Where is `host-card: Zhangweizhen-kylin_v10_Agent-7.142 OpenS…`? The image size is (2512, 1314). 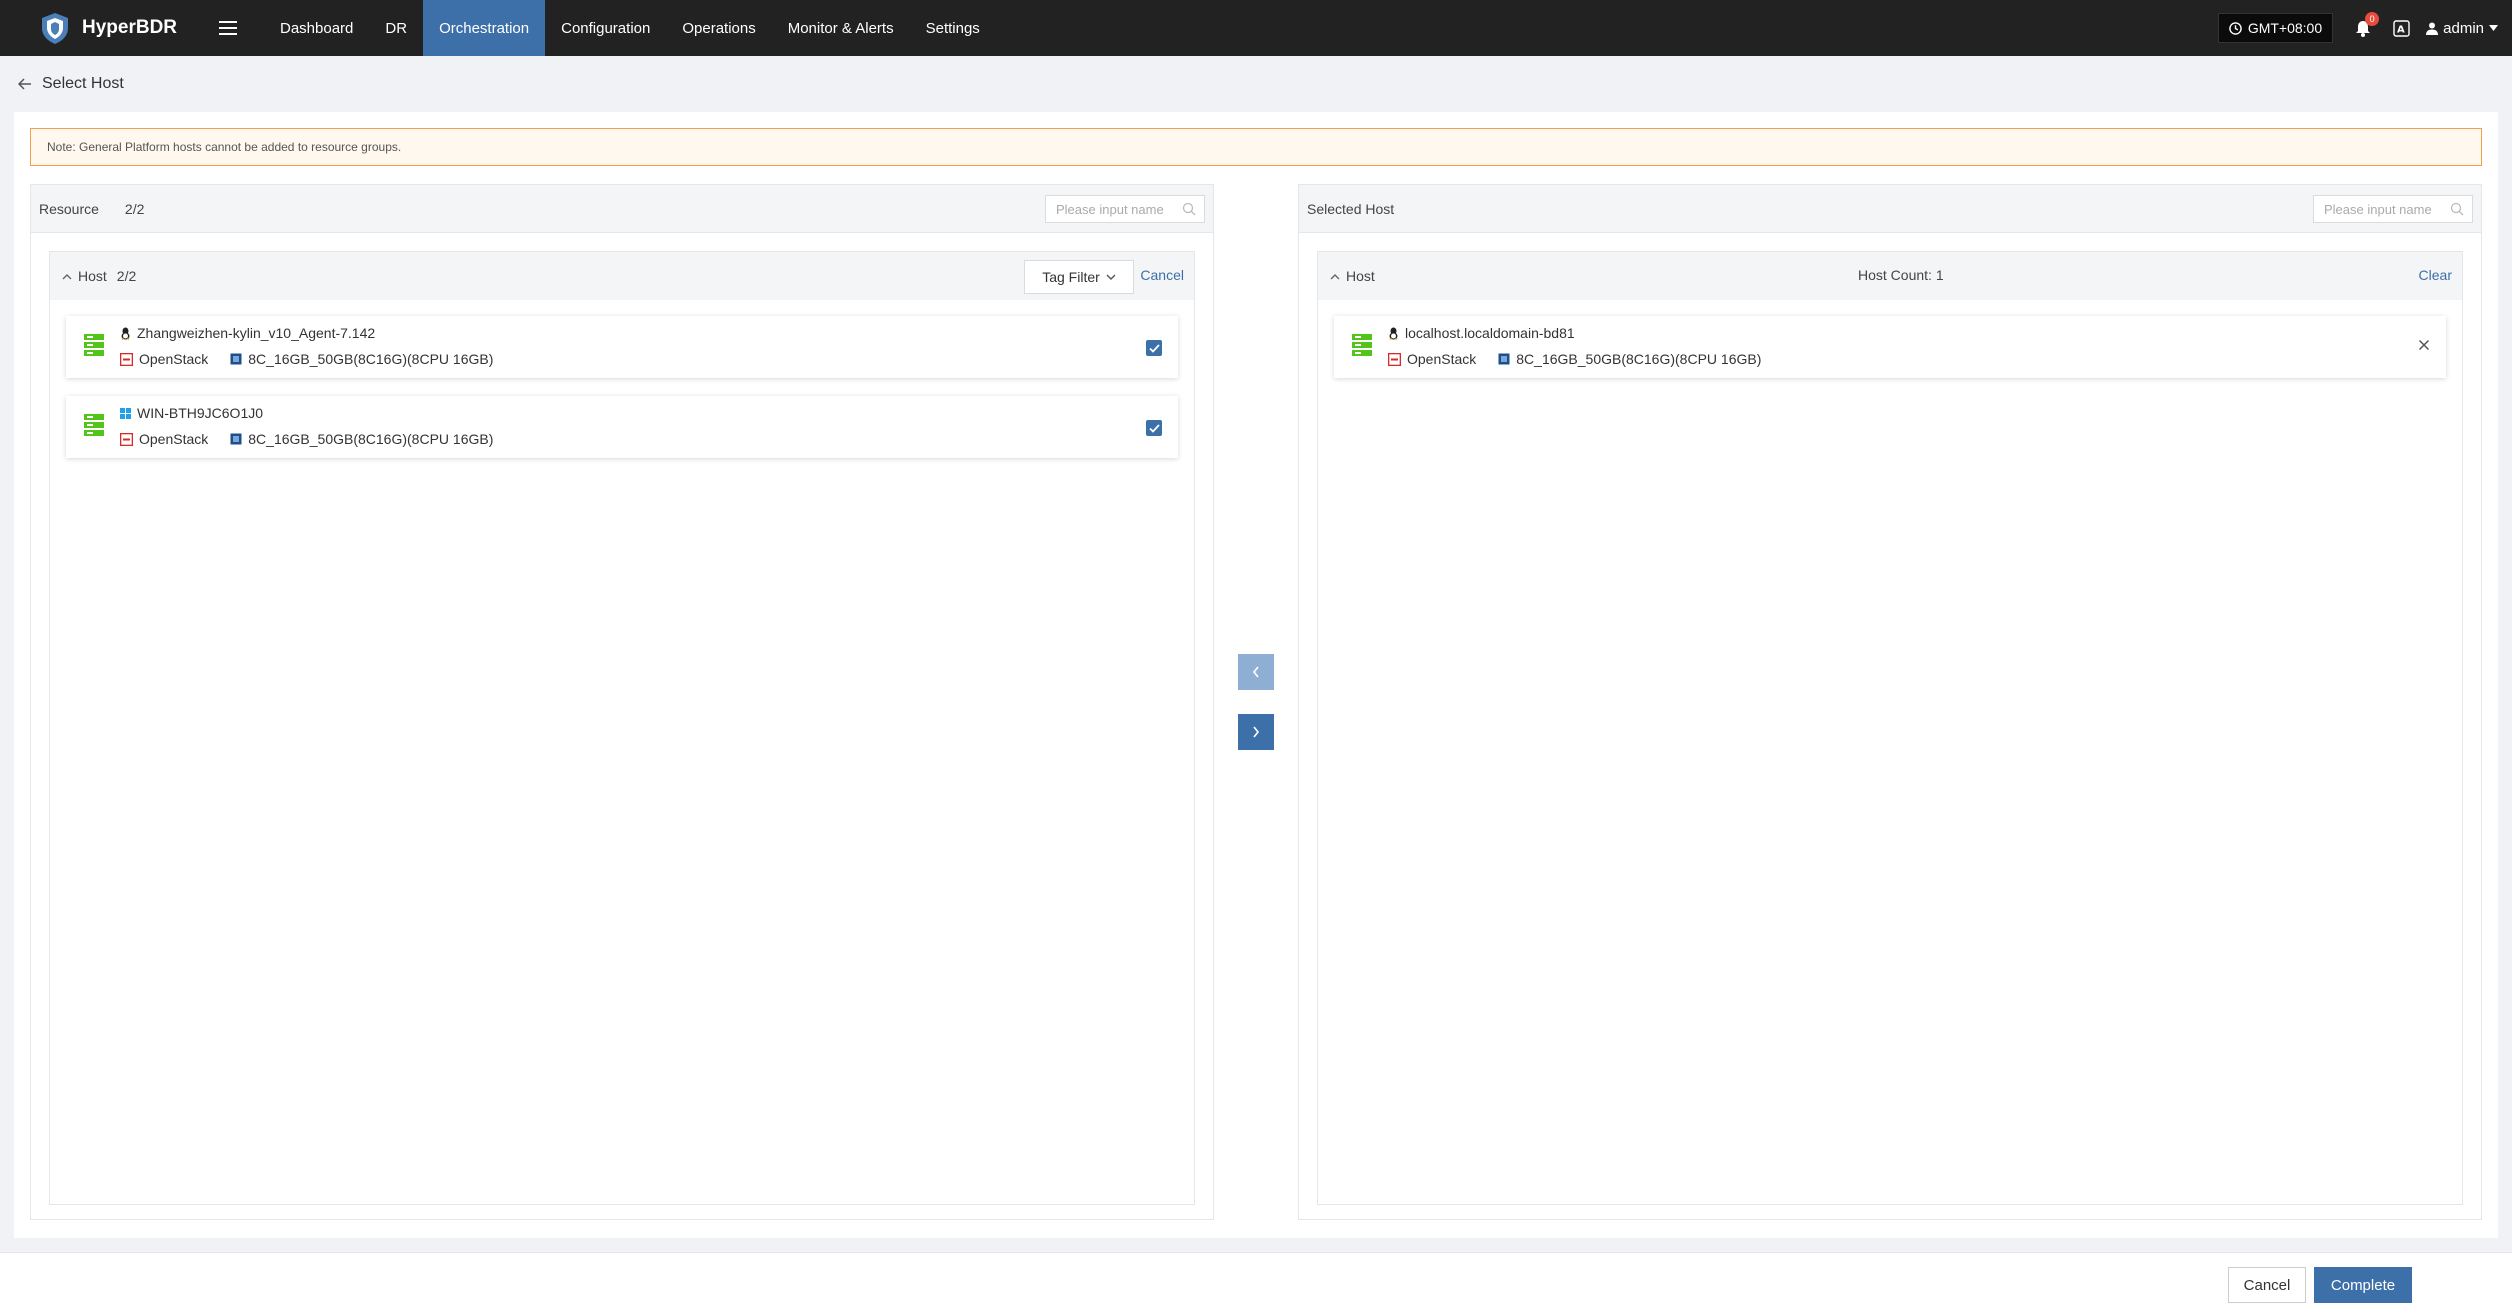 host-card: Zhangweizhen-kylin_v10_Agent-7.142 OpenS… is located at coordinates (622, 347).